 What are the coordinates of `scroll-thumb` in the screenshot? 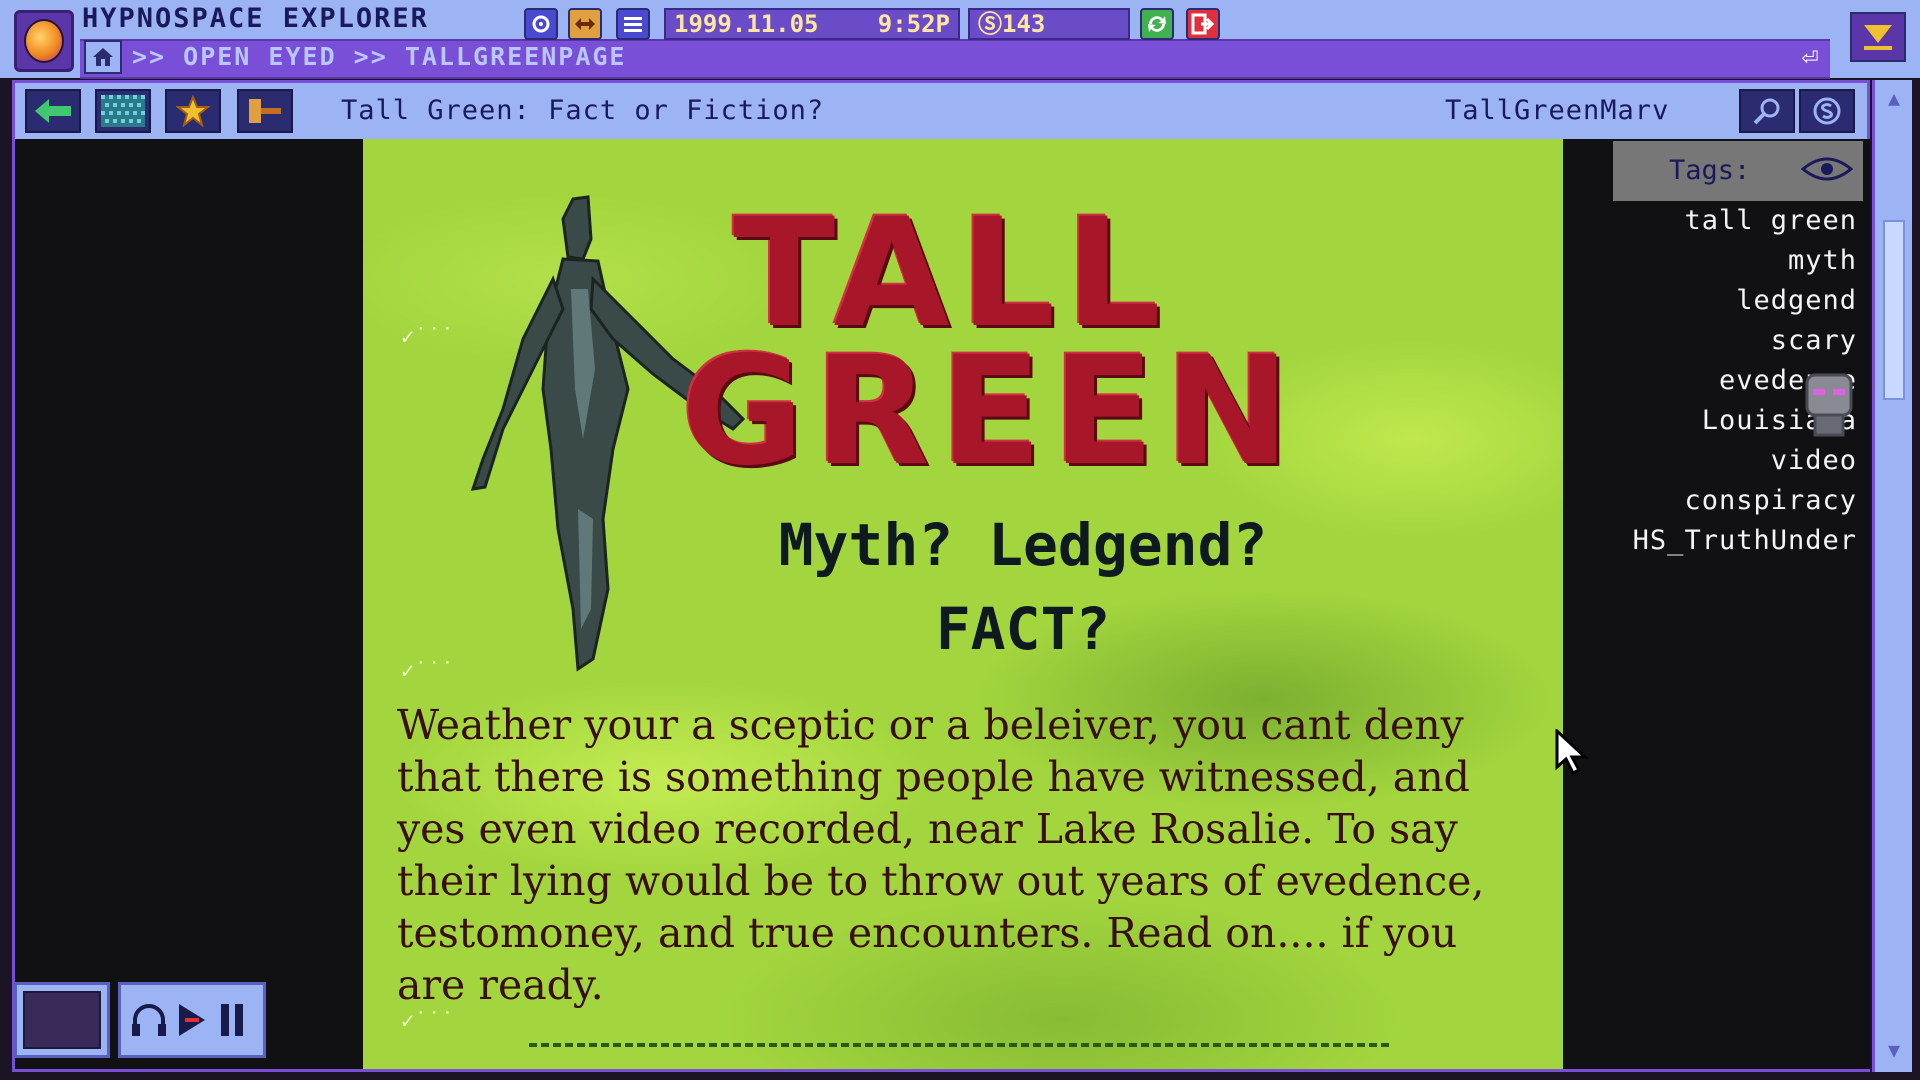 It's located at (1894, 310).